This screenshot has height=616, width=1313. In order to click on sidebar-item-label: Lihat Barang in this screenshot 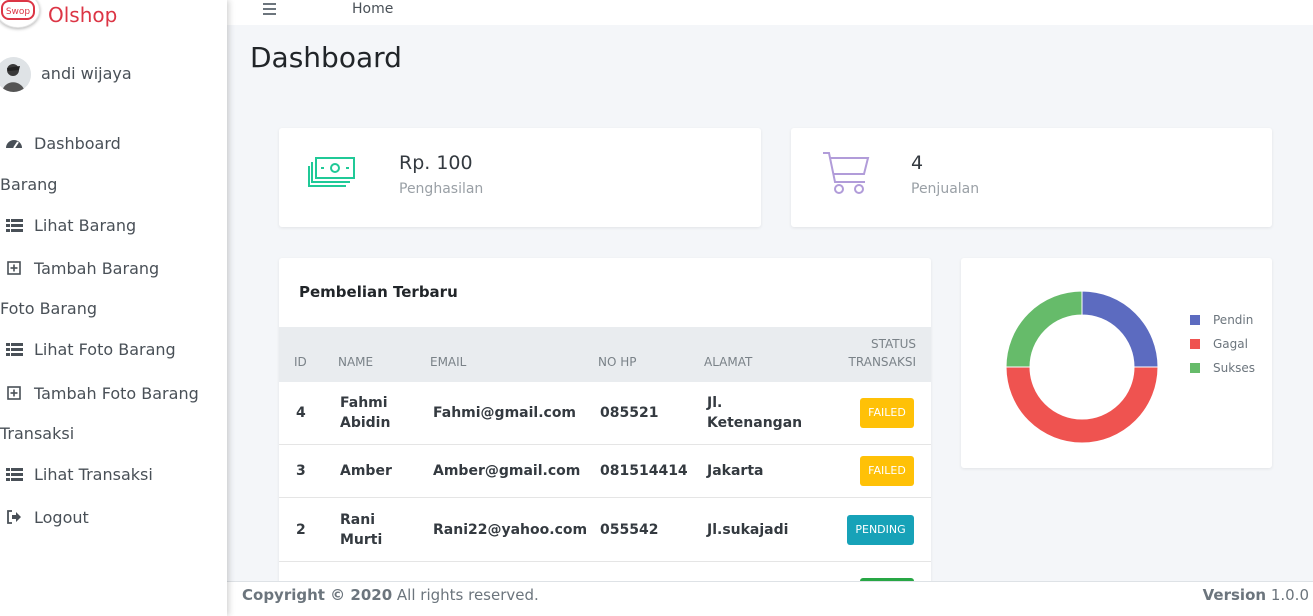, I will do `click(85, 225)`.